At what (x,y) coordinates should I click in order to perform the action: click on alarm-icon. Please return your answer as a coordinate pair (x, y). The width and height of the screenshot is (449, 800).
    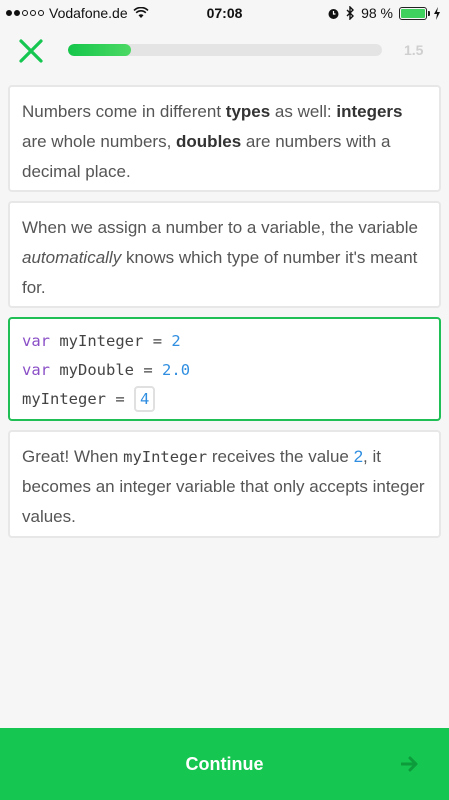
    Looking at the image, I should click on (333, 13).